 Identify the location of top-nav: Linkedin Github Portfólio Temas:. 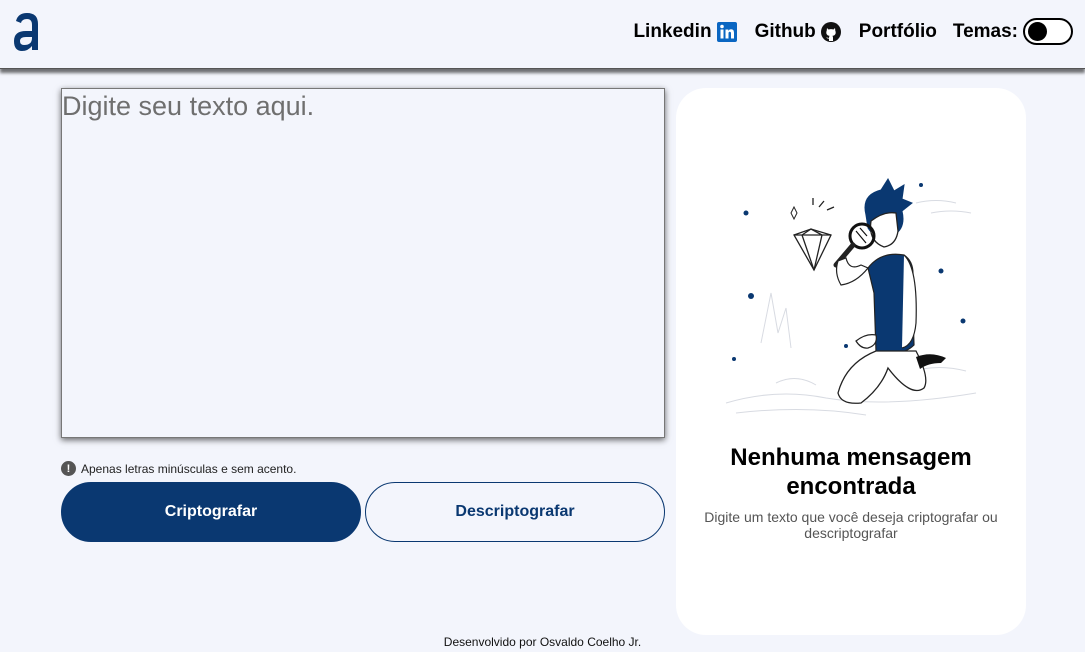
(844, 31).